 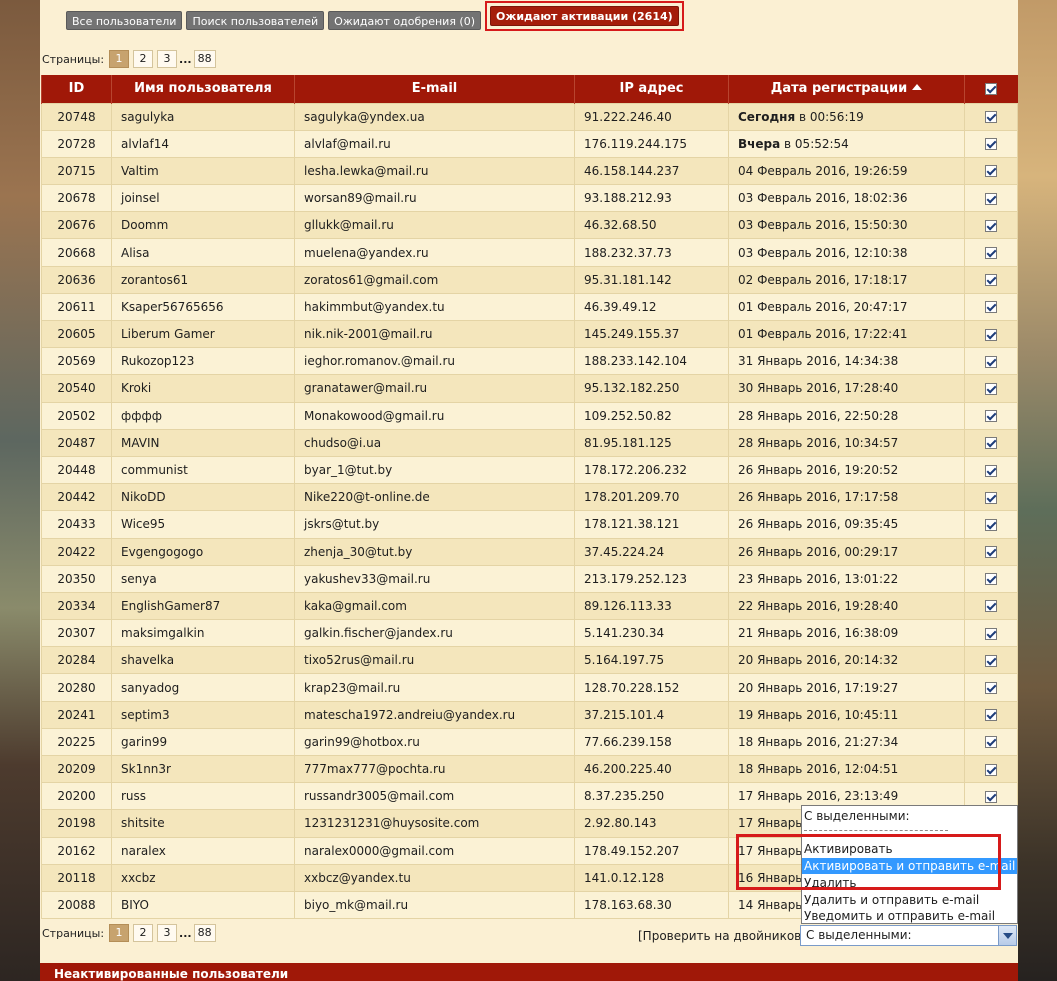 I want to click on cell-username: Wice95, so click(x=203, y=524).